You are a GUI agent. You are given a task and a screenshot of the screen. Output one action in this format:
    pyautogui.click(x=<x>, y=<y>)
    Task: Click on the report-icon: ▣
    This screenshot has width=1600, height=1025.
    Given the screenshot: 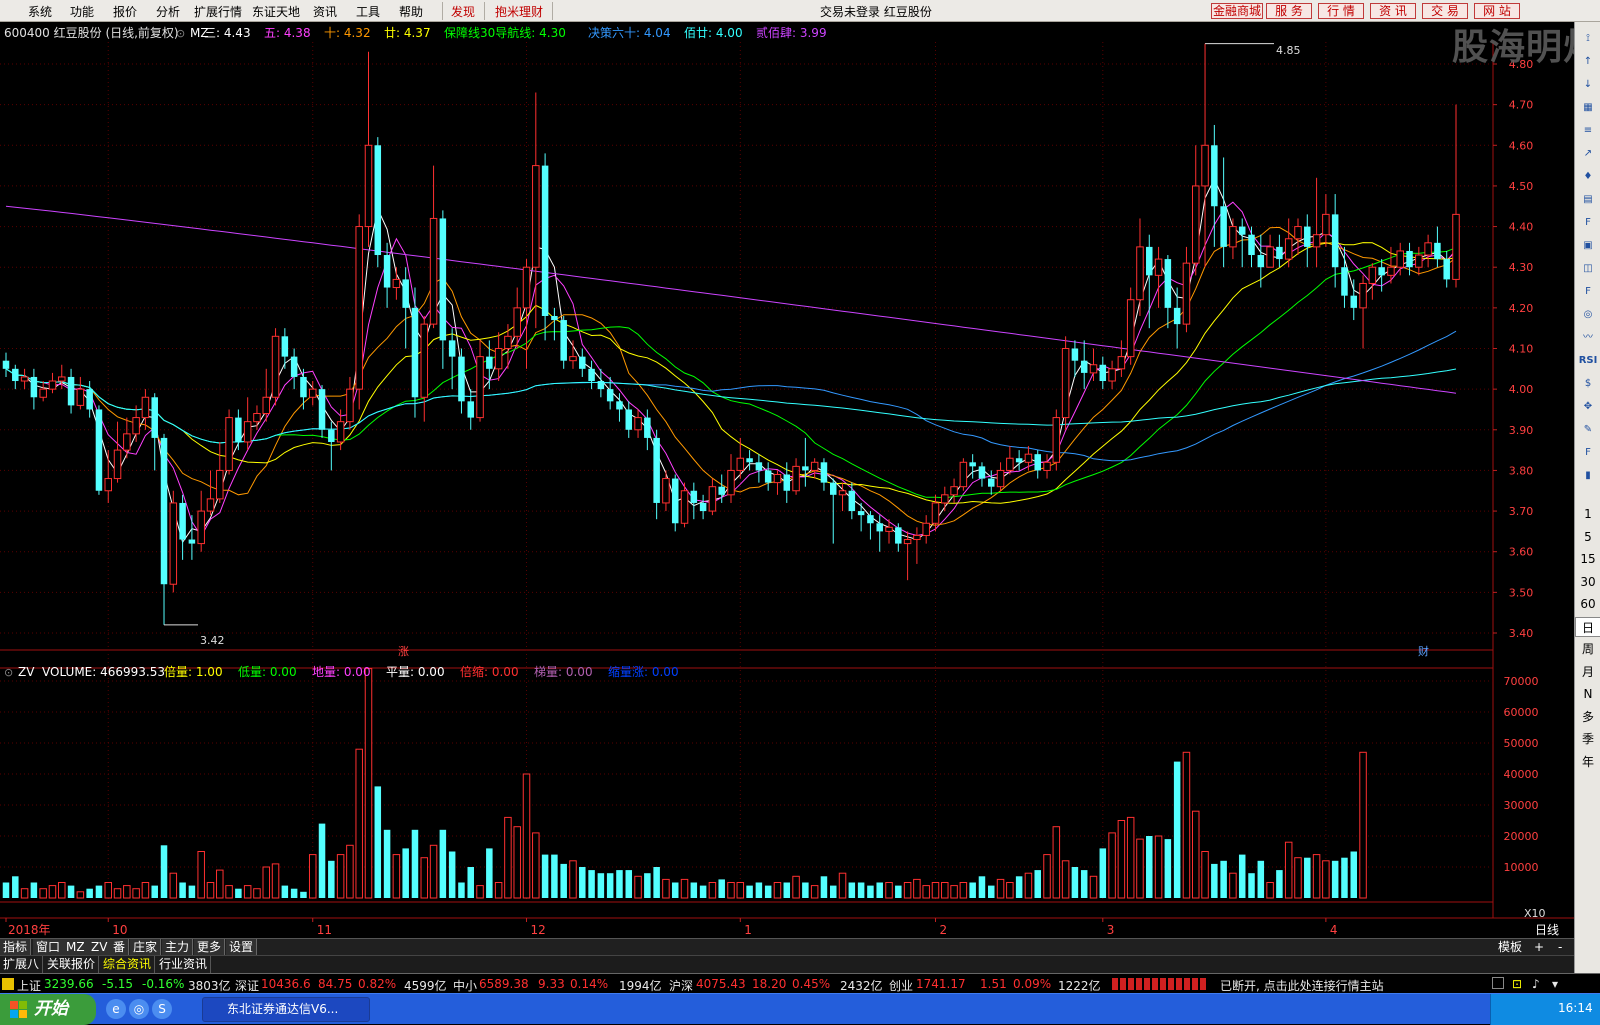 What is the action you would take?
    pyautogui.click(x=1588, y=246)
    